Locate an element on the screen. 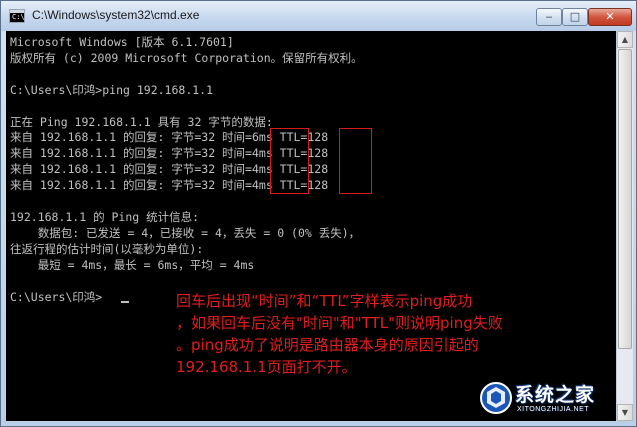 The width and height of the screenshot is (637, 427). cmd-app-icon: C:\ is located at coordinates (17, 16).